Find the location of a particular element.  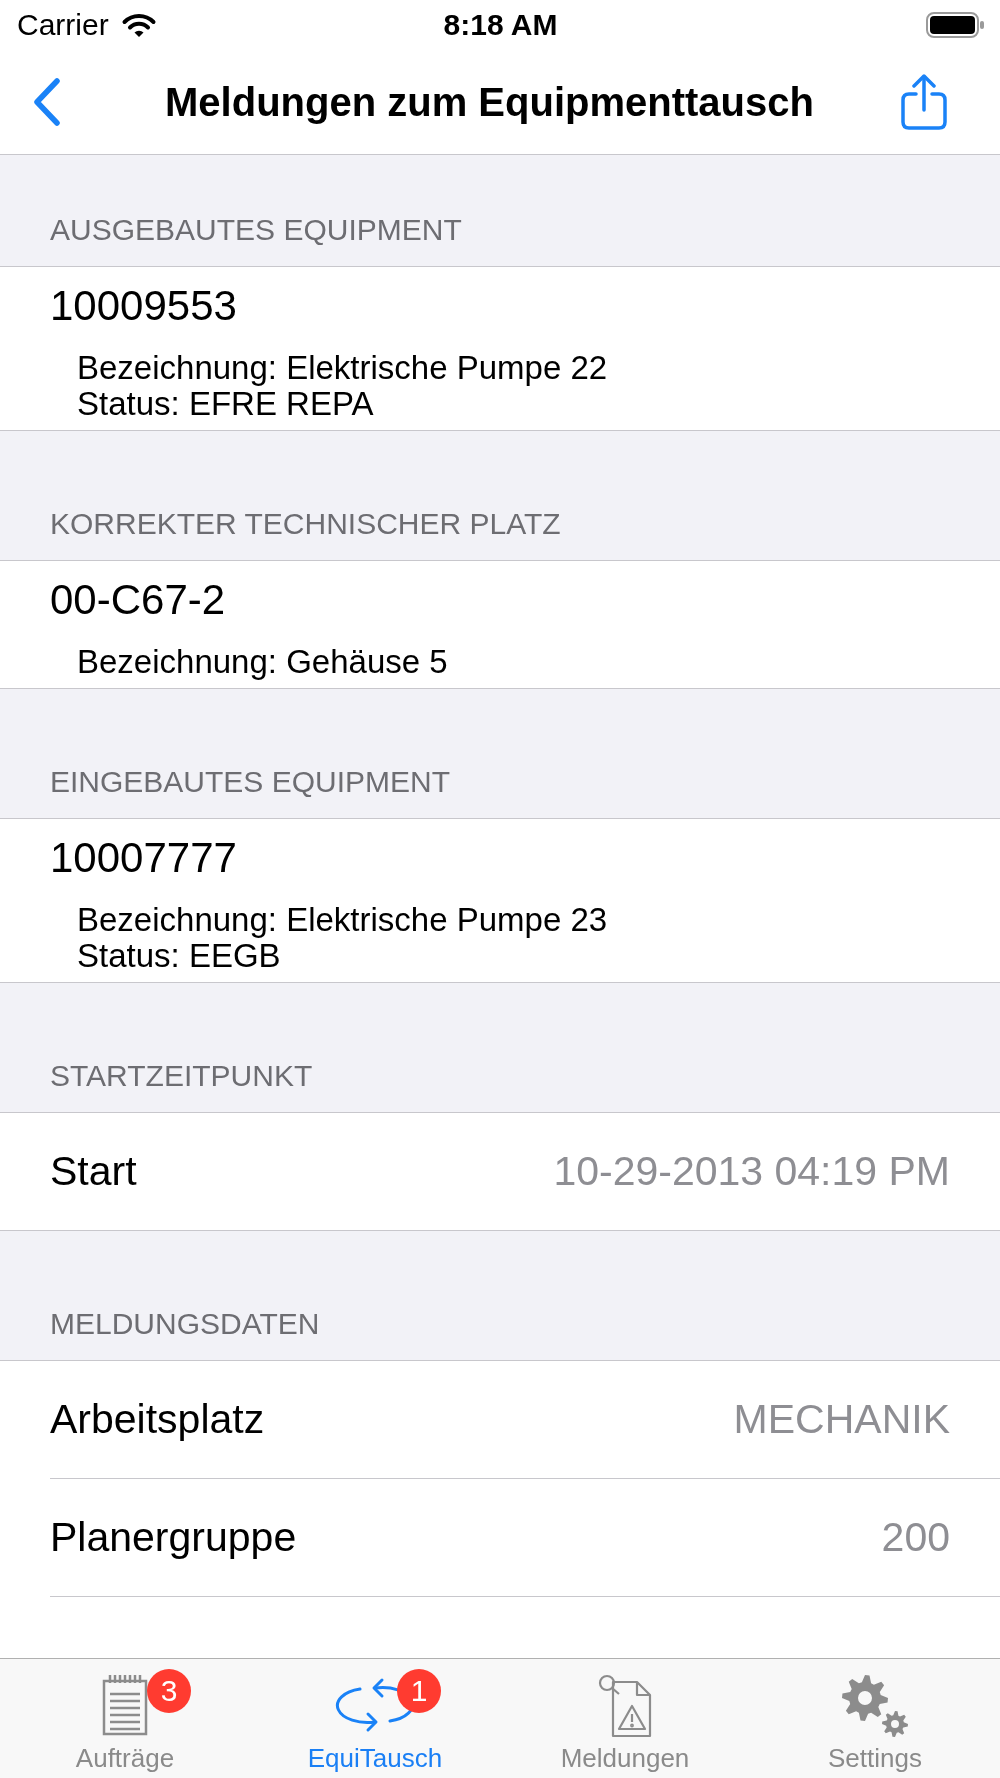

row-label: Arbeitsplatz is located at coordinates (157, 1419).